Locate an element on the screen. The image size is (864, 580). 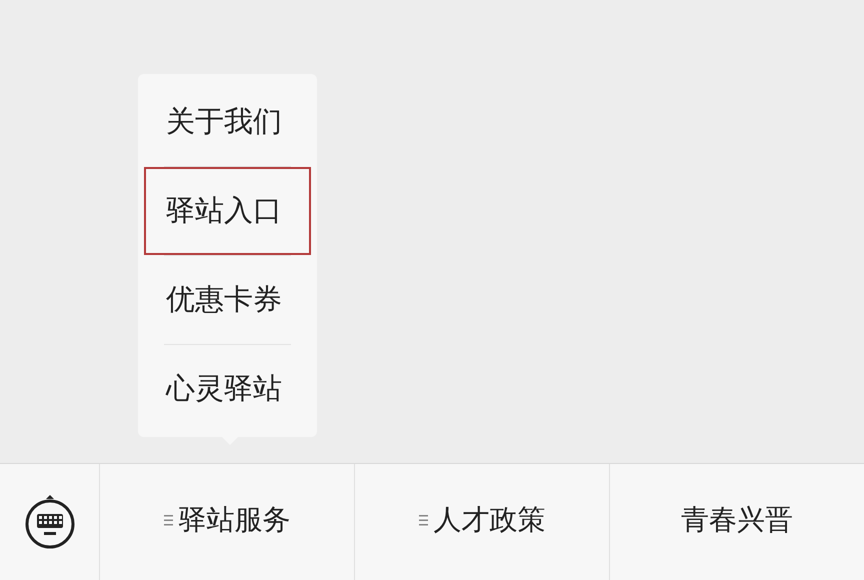
menu-tab: 人才政策 is located at coordinates (482, 522).